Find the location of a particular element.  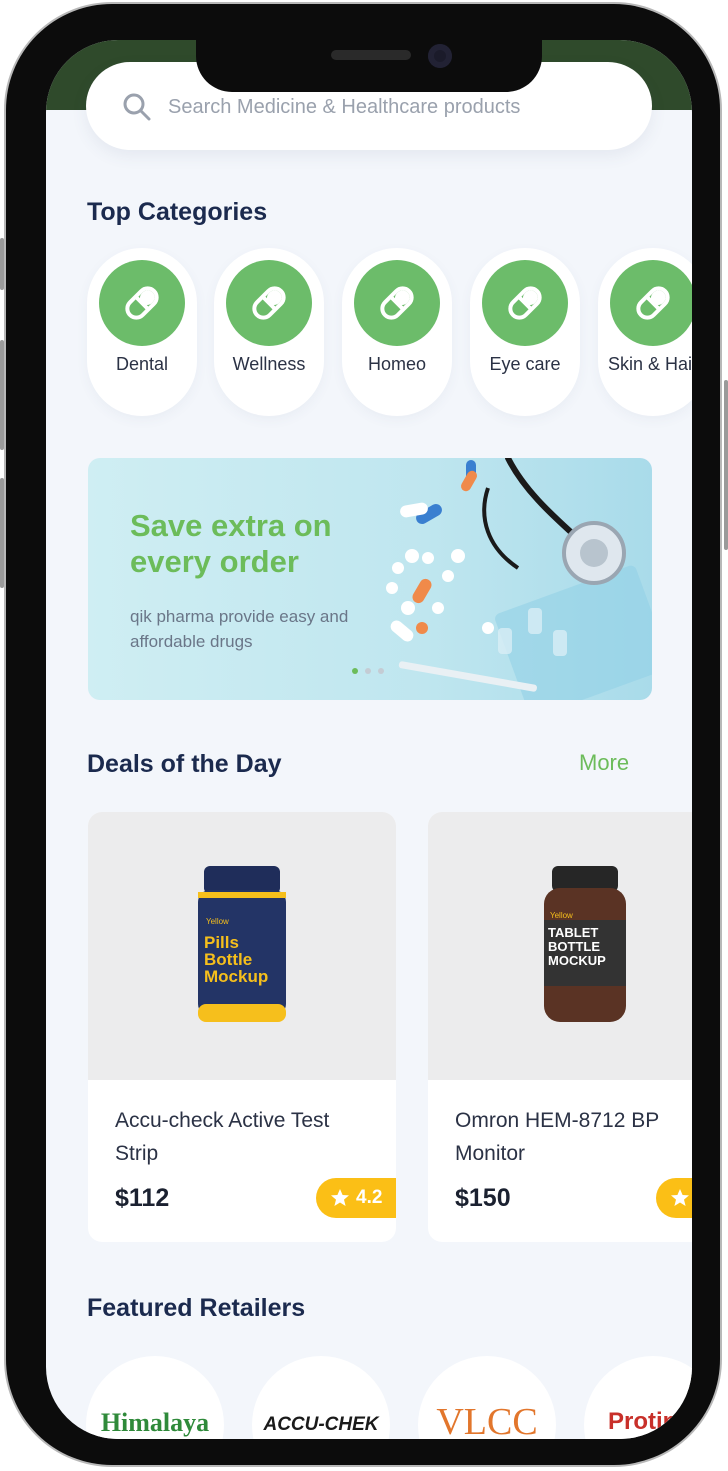

retailer-logo-text: ACCU-CHEK is located at coordinates (321, 1424).